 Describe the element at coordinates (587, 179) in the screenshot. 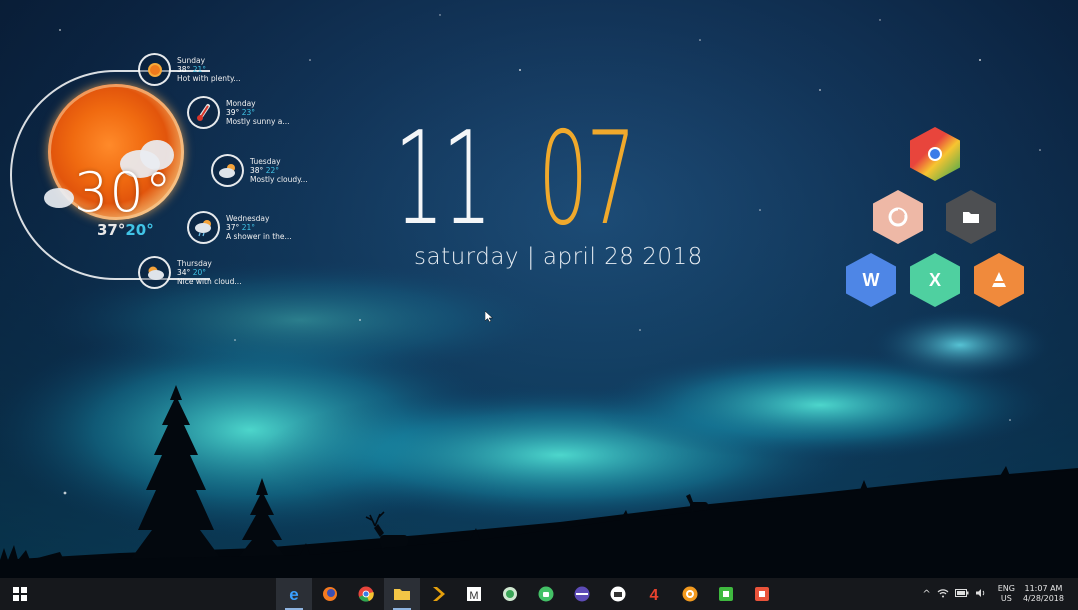

I see `clock-minute: 07` at that location.